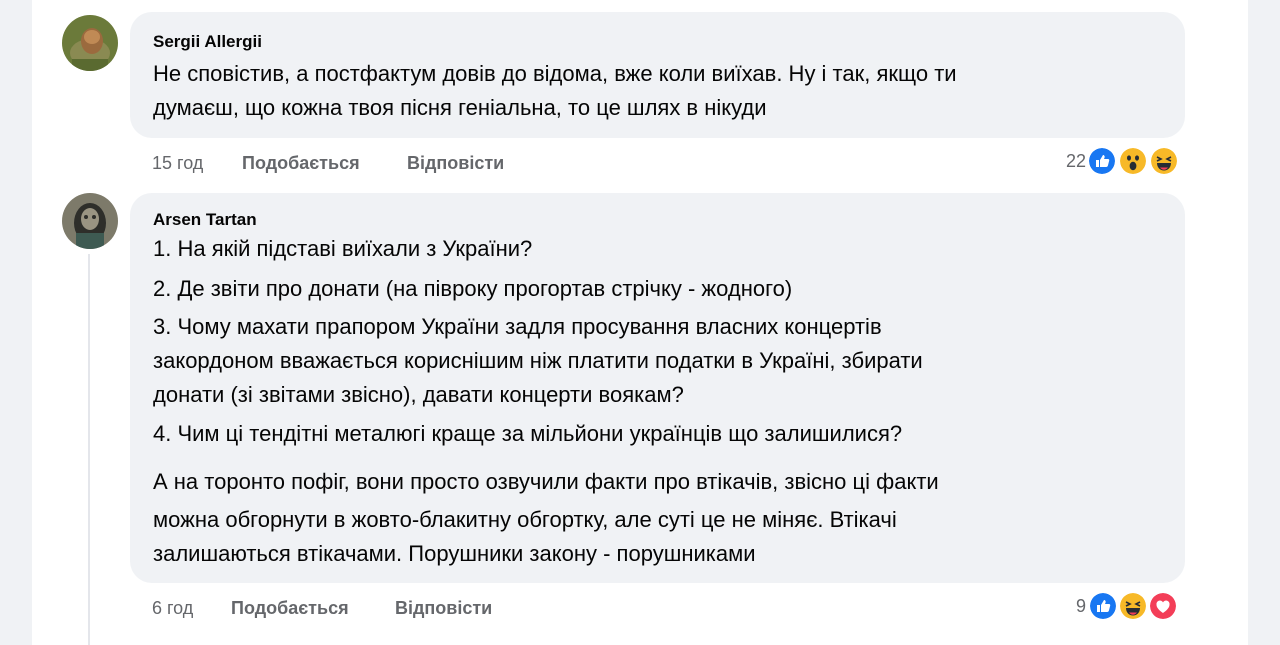 The width and height of the screenshot is (1280, 645). Describe the element at coordinates (205, 220) in the screenshot. I see `comment-author: Arsen Tartan` at that location.